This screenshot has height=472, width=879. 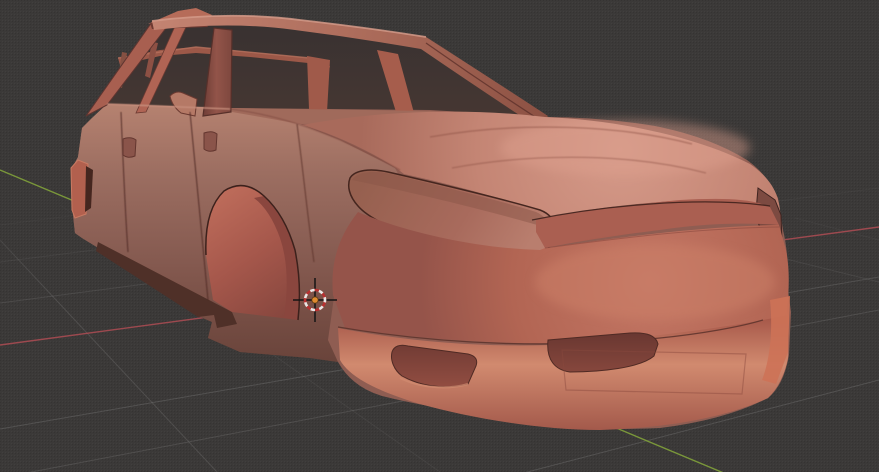 I want to click on rear-door-handle, so click(x=129, y=147).